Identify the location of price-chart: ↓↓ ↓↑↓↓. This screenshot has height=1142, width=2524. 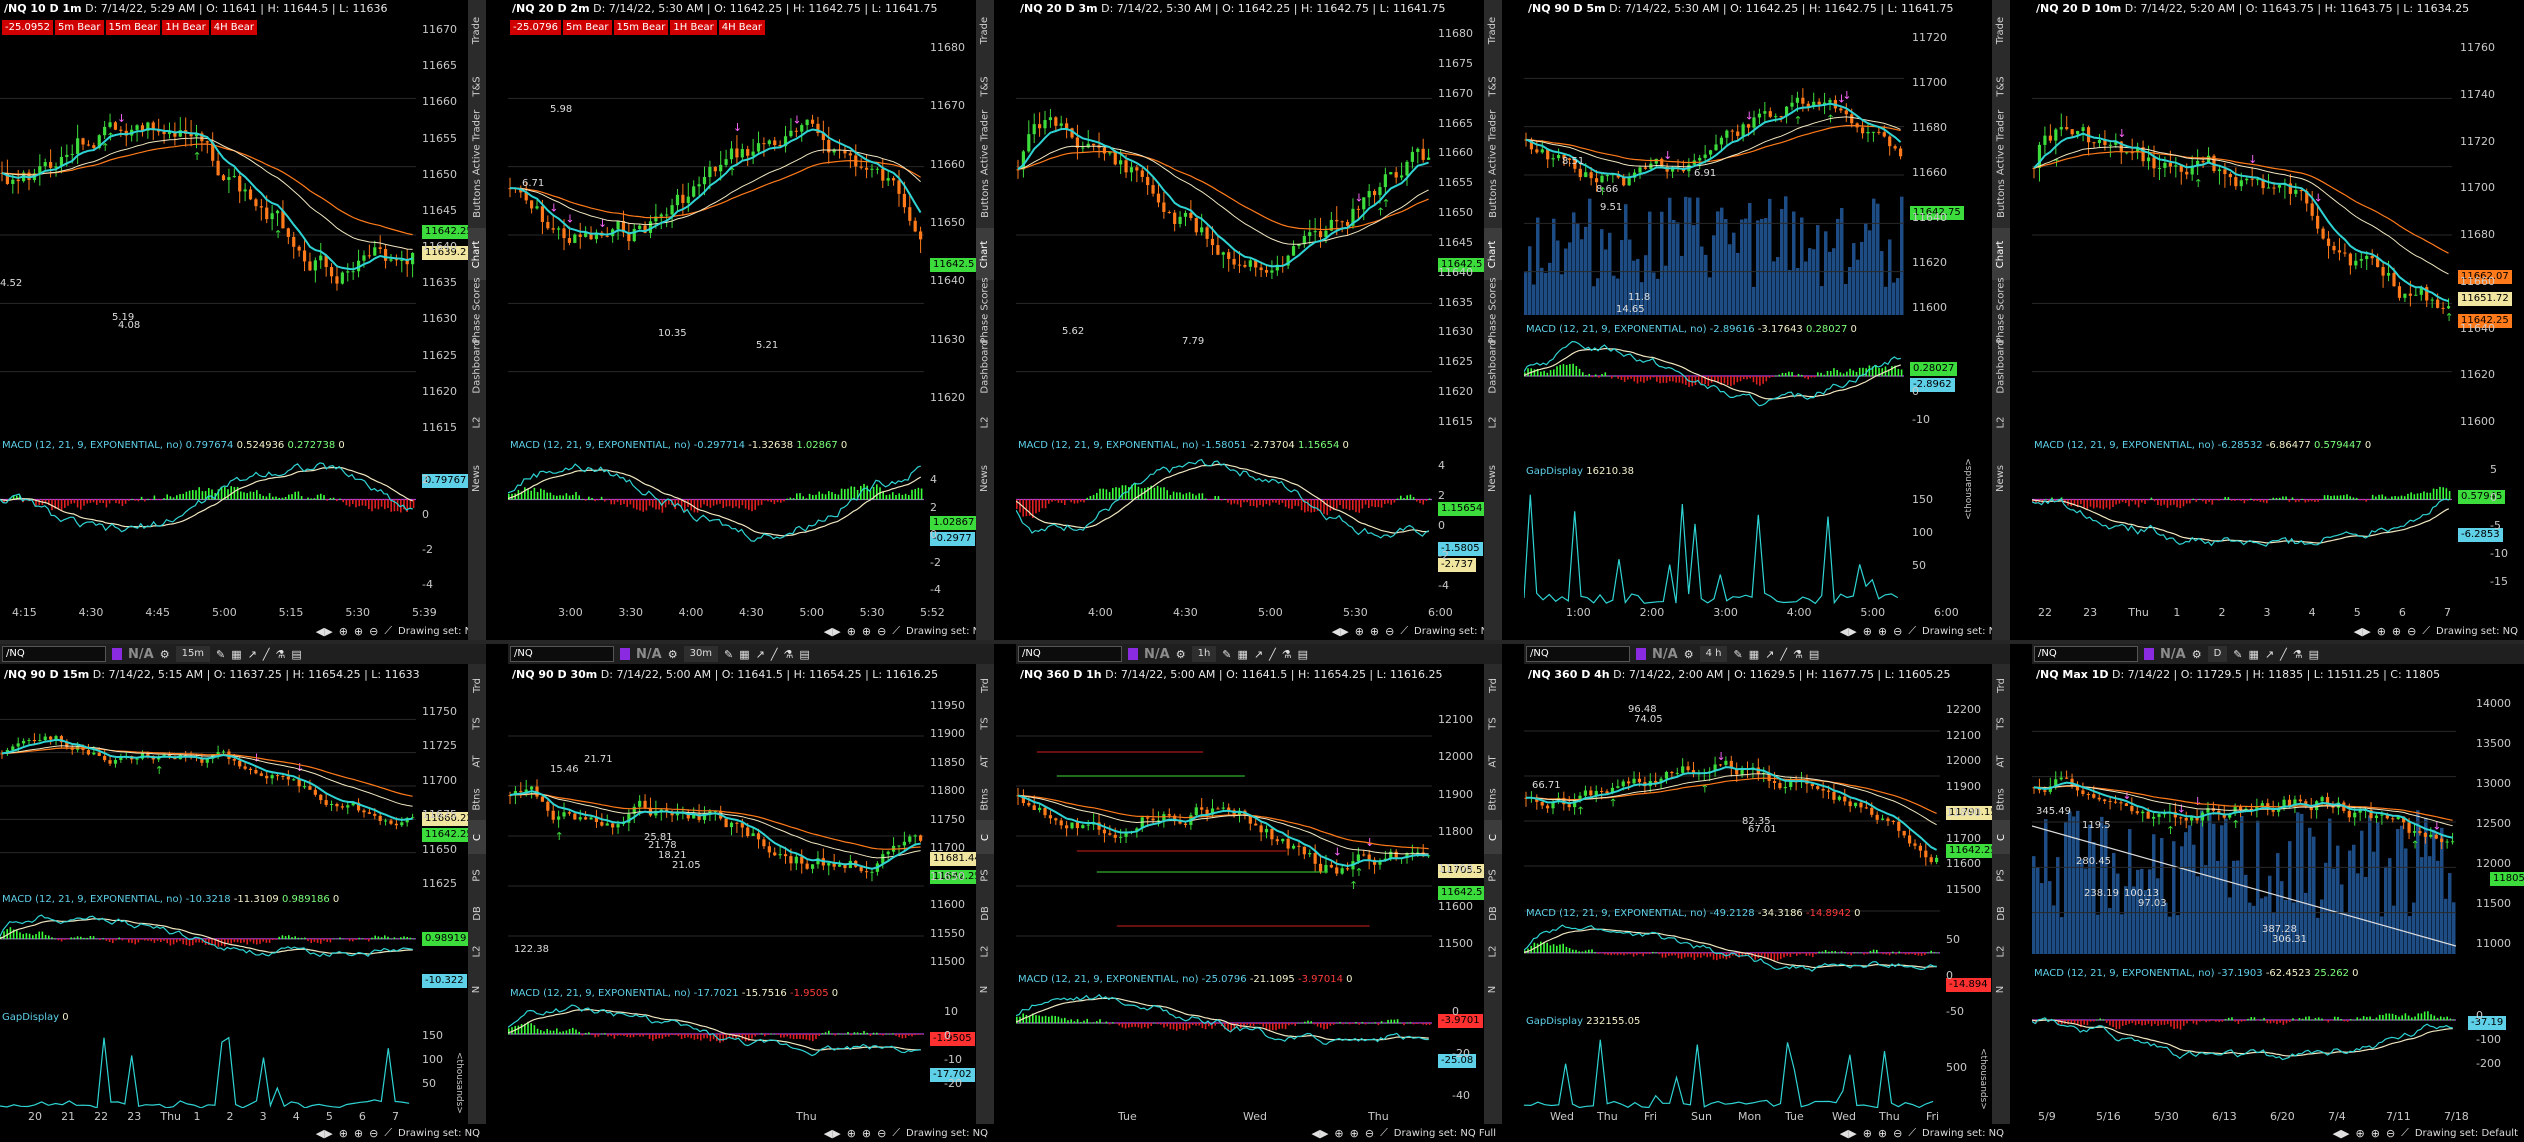
(716, 235).